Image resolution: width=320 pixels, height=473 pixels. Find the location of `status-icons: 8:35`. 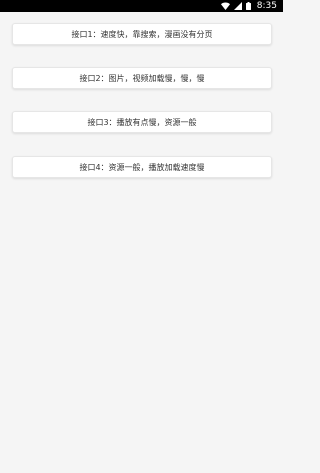

status-icons: 8:35 is located at coordinates (248, 6).